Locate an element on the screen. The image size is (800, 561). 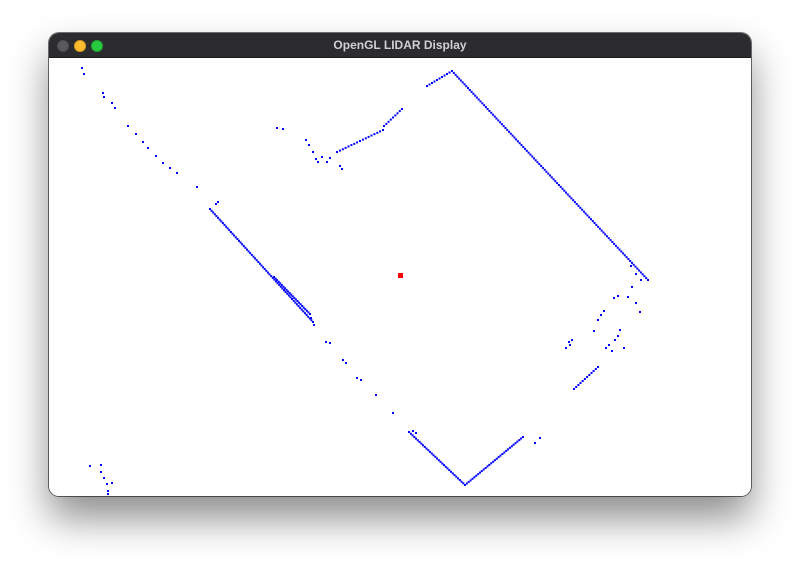
title-bar: OpenGL LIDAR Display is located at coordinates (400, 45).